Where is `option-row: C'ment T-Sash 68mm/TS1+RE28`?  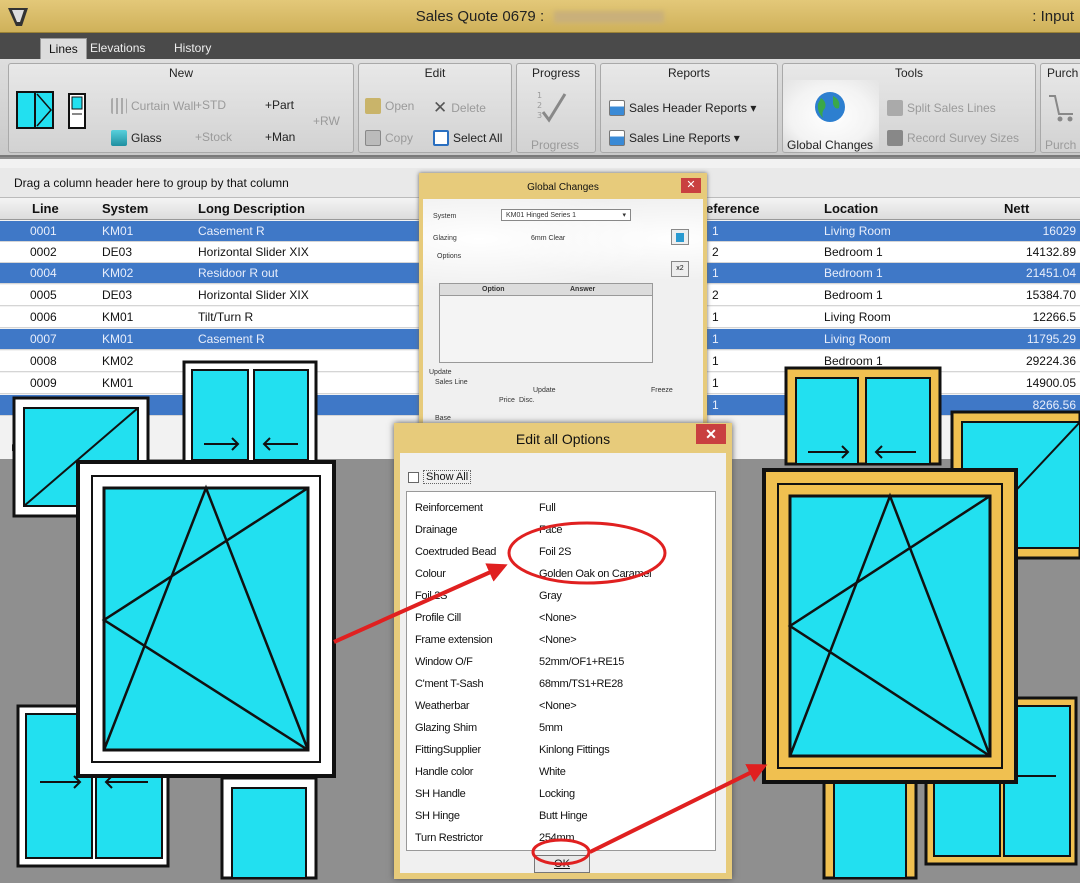
option-row: C'ment T-Sash 68mm/TS1+RE28 is located at coordinates (561, 685).